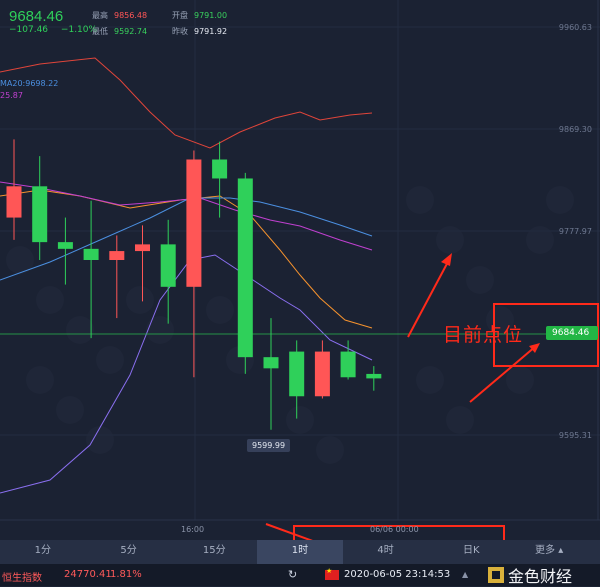 Image resolution: width=600 pixels, height=587 pixels. I want to click on x-tick-1: 16:00, so click(193, 529).